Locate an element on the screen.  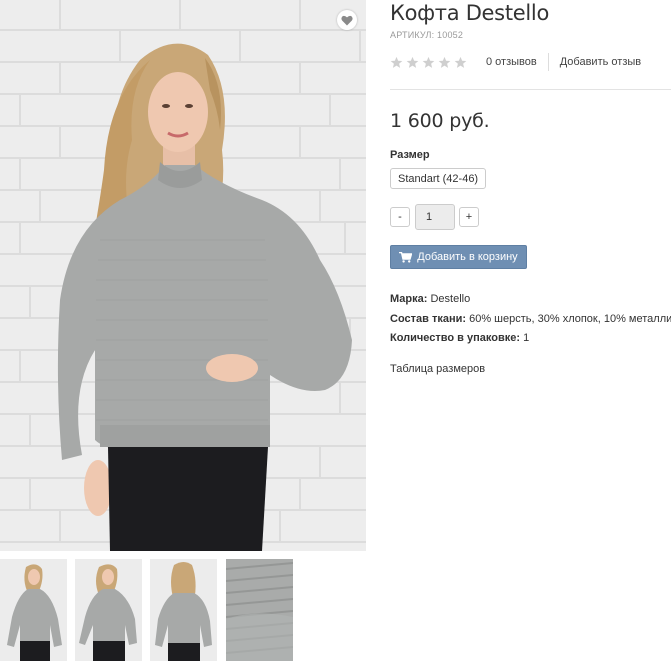
property-value: Destello is located at coordinates (450, 299).